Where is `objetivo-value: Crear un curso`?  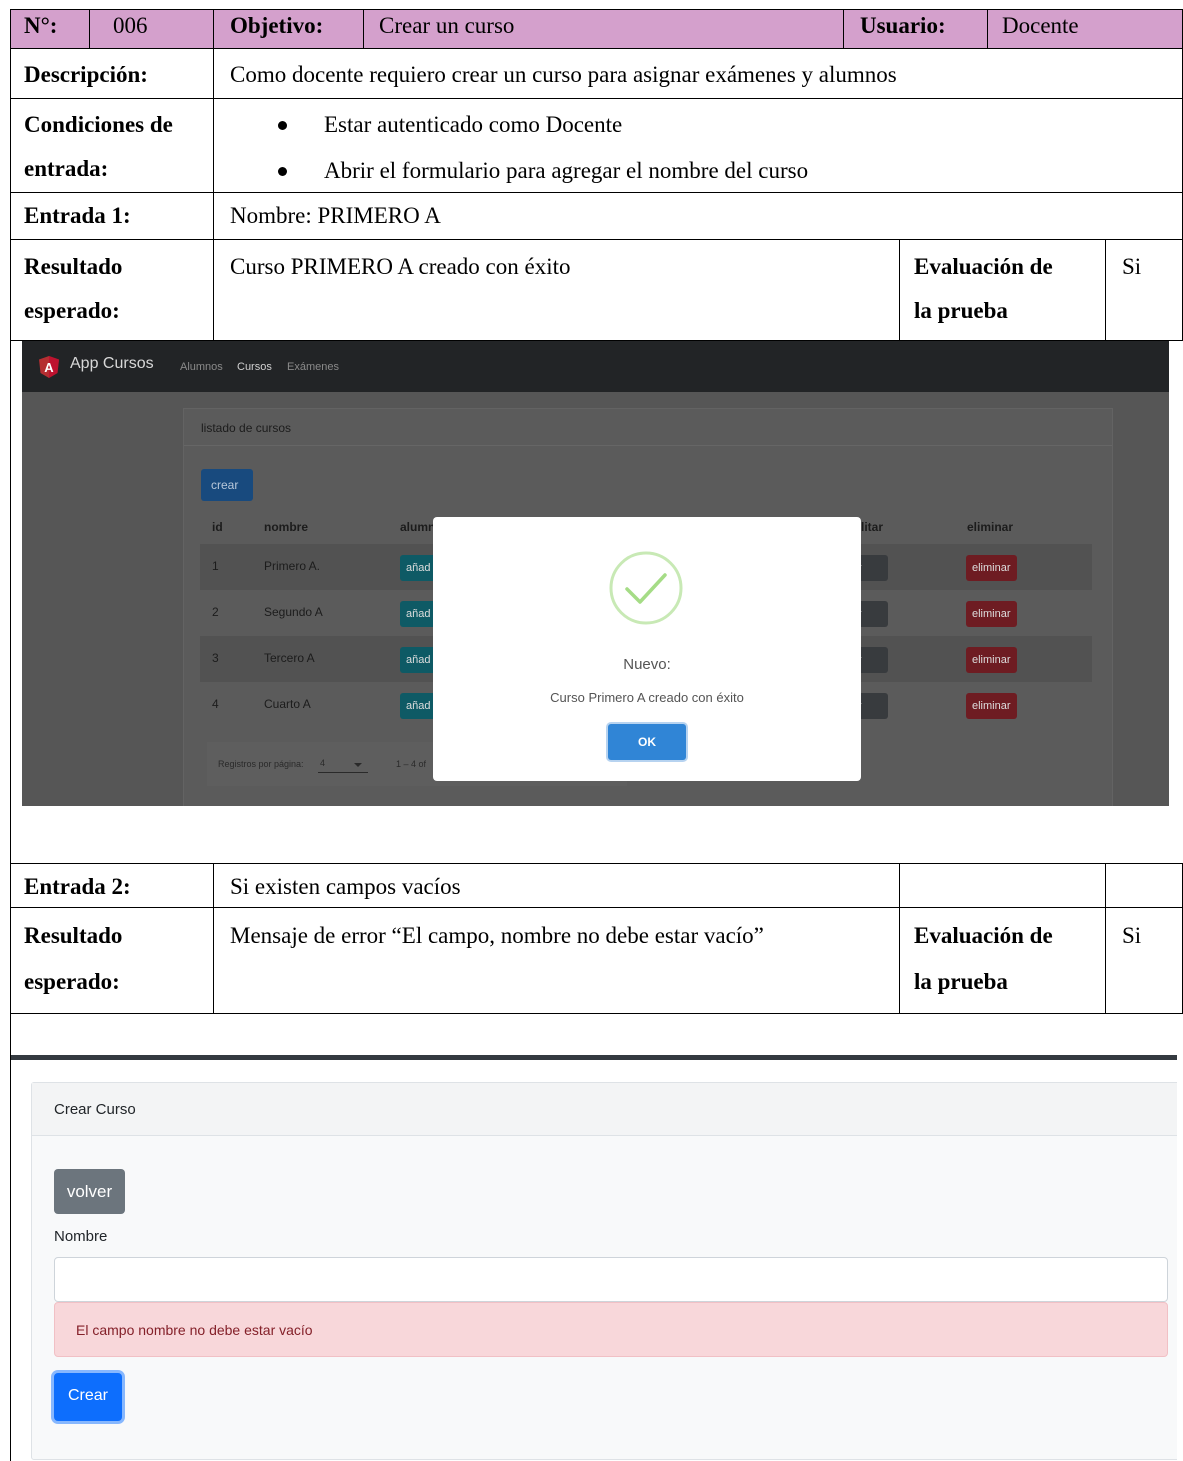
objetivo-value: Crear un curso is located at coordinates (447, 25).